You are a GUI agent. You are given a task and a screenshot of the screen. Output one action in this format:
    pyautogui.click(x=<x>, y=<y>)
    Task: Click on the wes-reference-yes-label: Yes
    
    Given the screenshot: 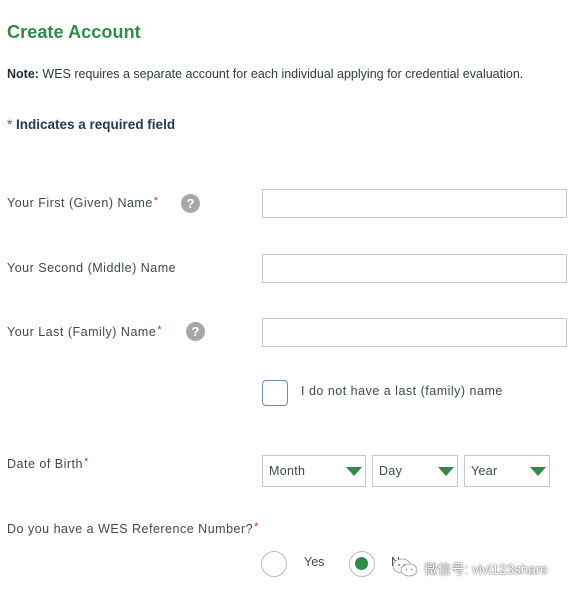 What is the action you would take?
    pyautogui.click(x=314, y=562)
    